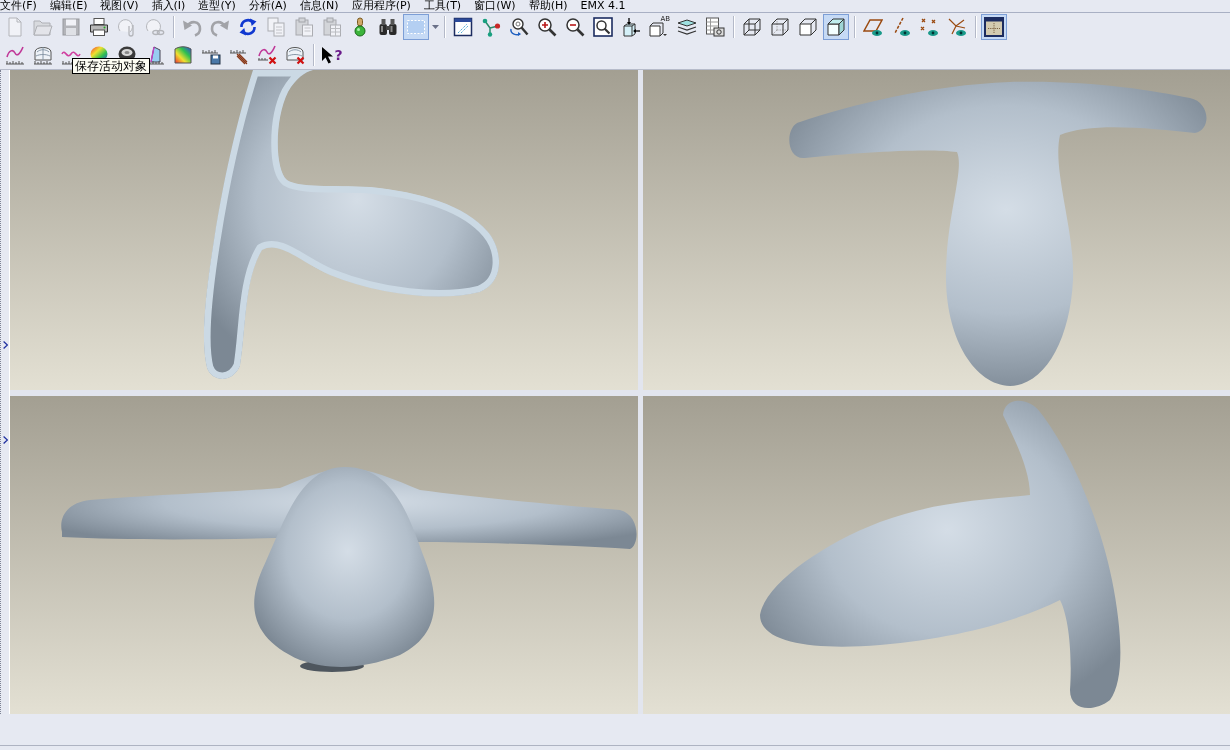 The width and height of the screenshot is (1230, 750). Describe the element at coordinates (127, 27) in the screenshot. I see `clip-icon` at that location.